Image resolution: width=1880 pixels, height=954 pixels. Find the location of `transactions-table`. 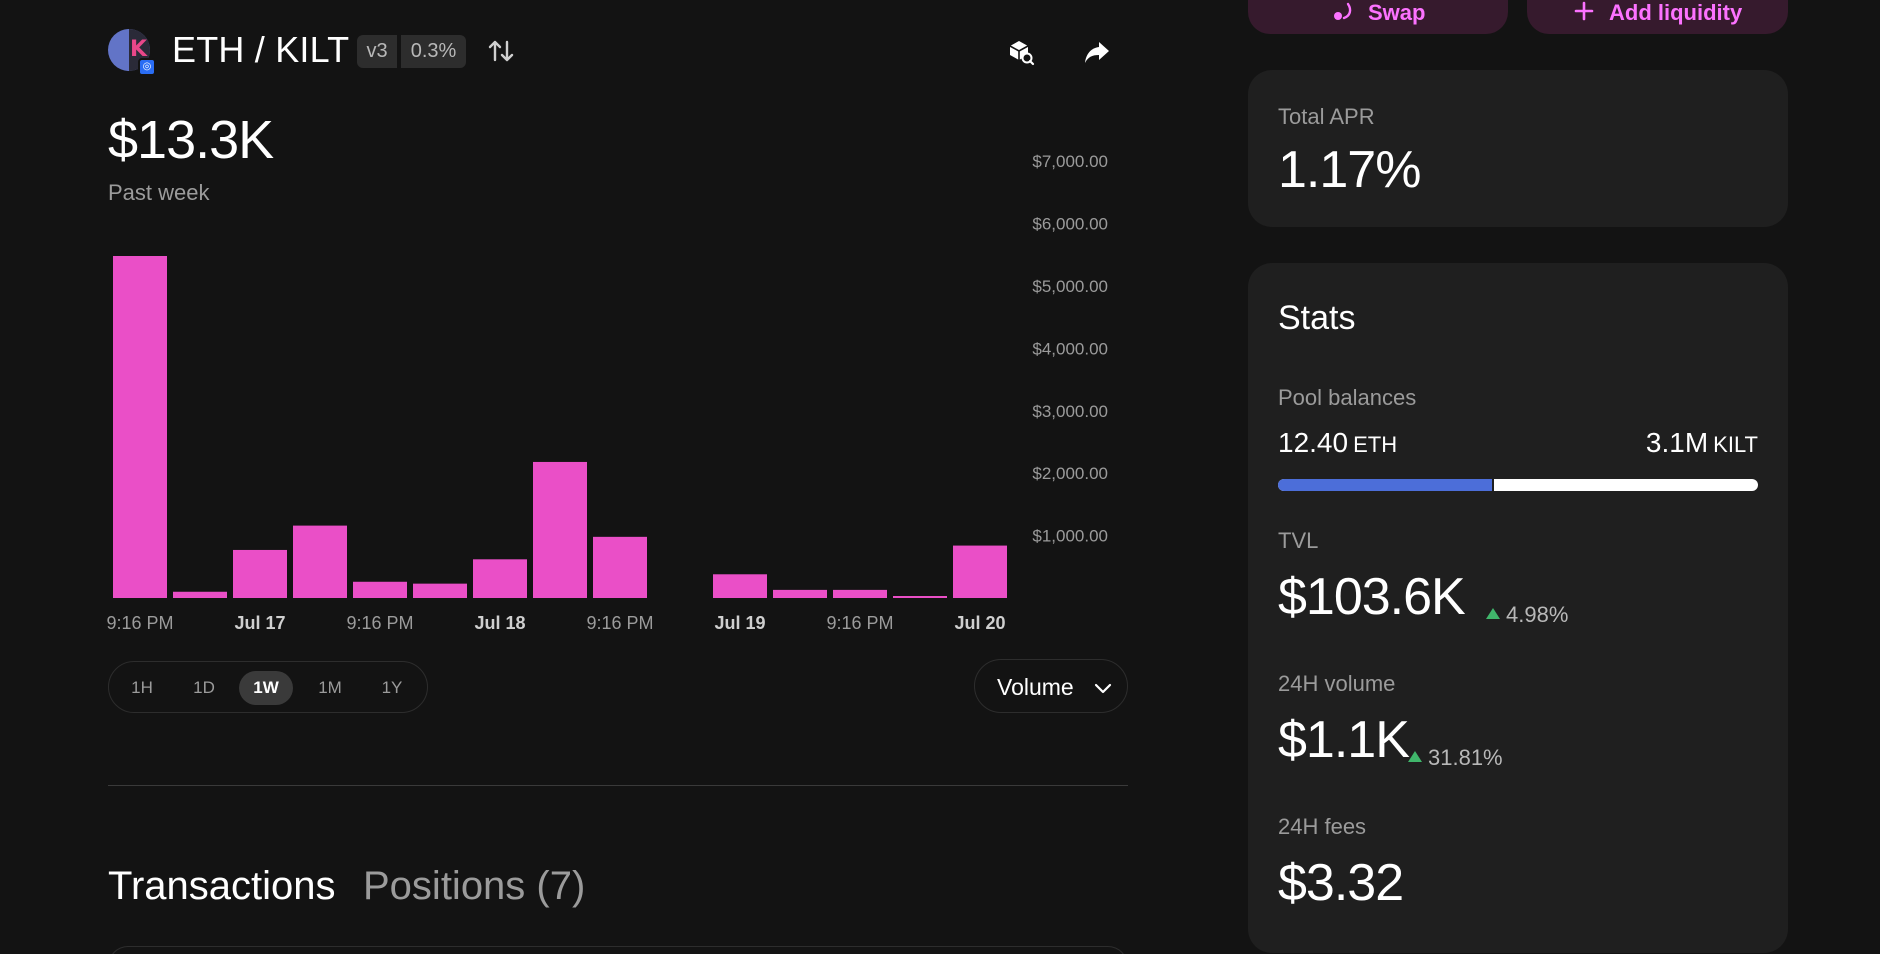

transactions-table is located at coordinates (618, 950).